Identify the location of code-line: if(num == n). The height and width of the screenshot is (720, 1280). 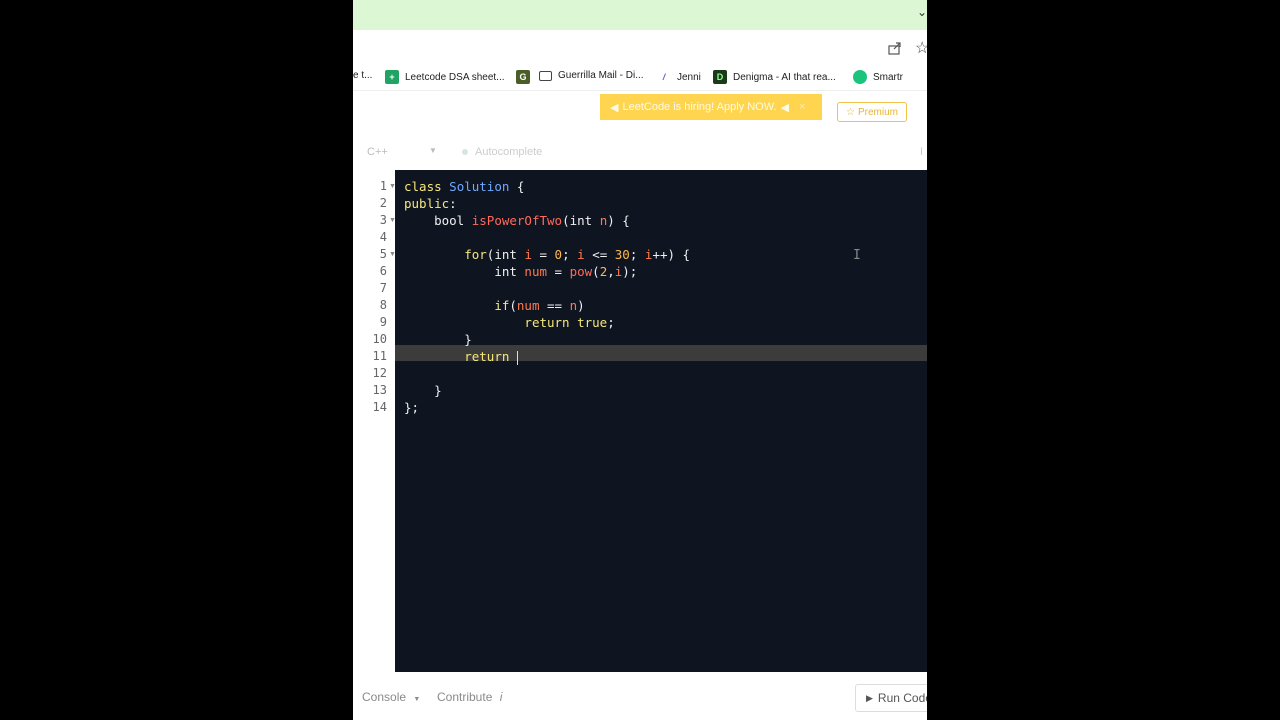
(539, 305).